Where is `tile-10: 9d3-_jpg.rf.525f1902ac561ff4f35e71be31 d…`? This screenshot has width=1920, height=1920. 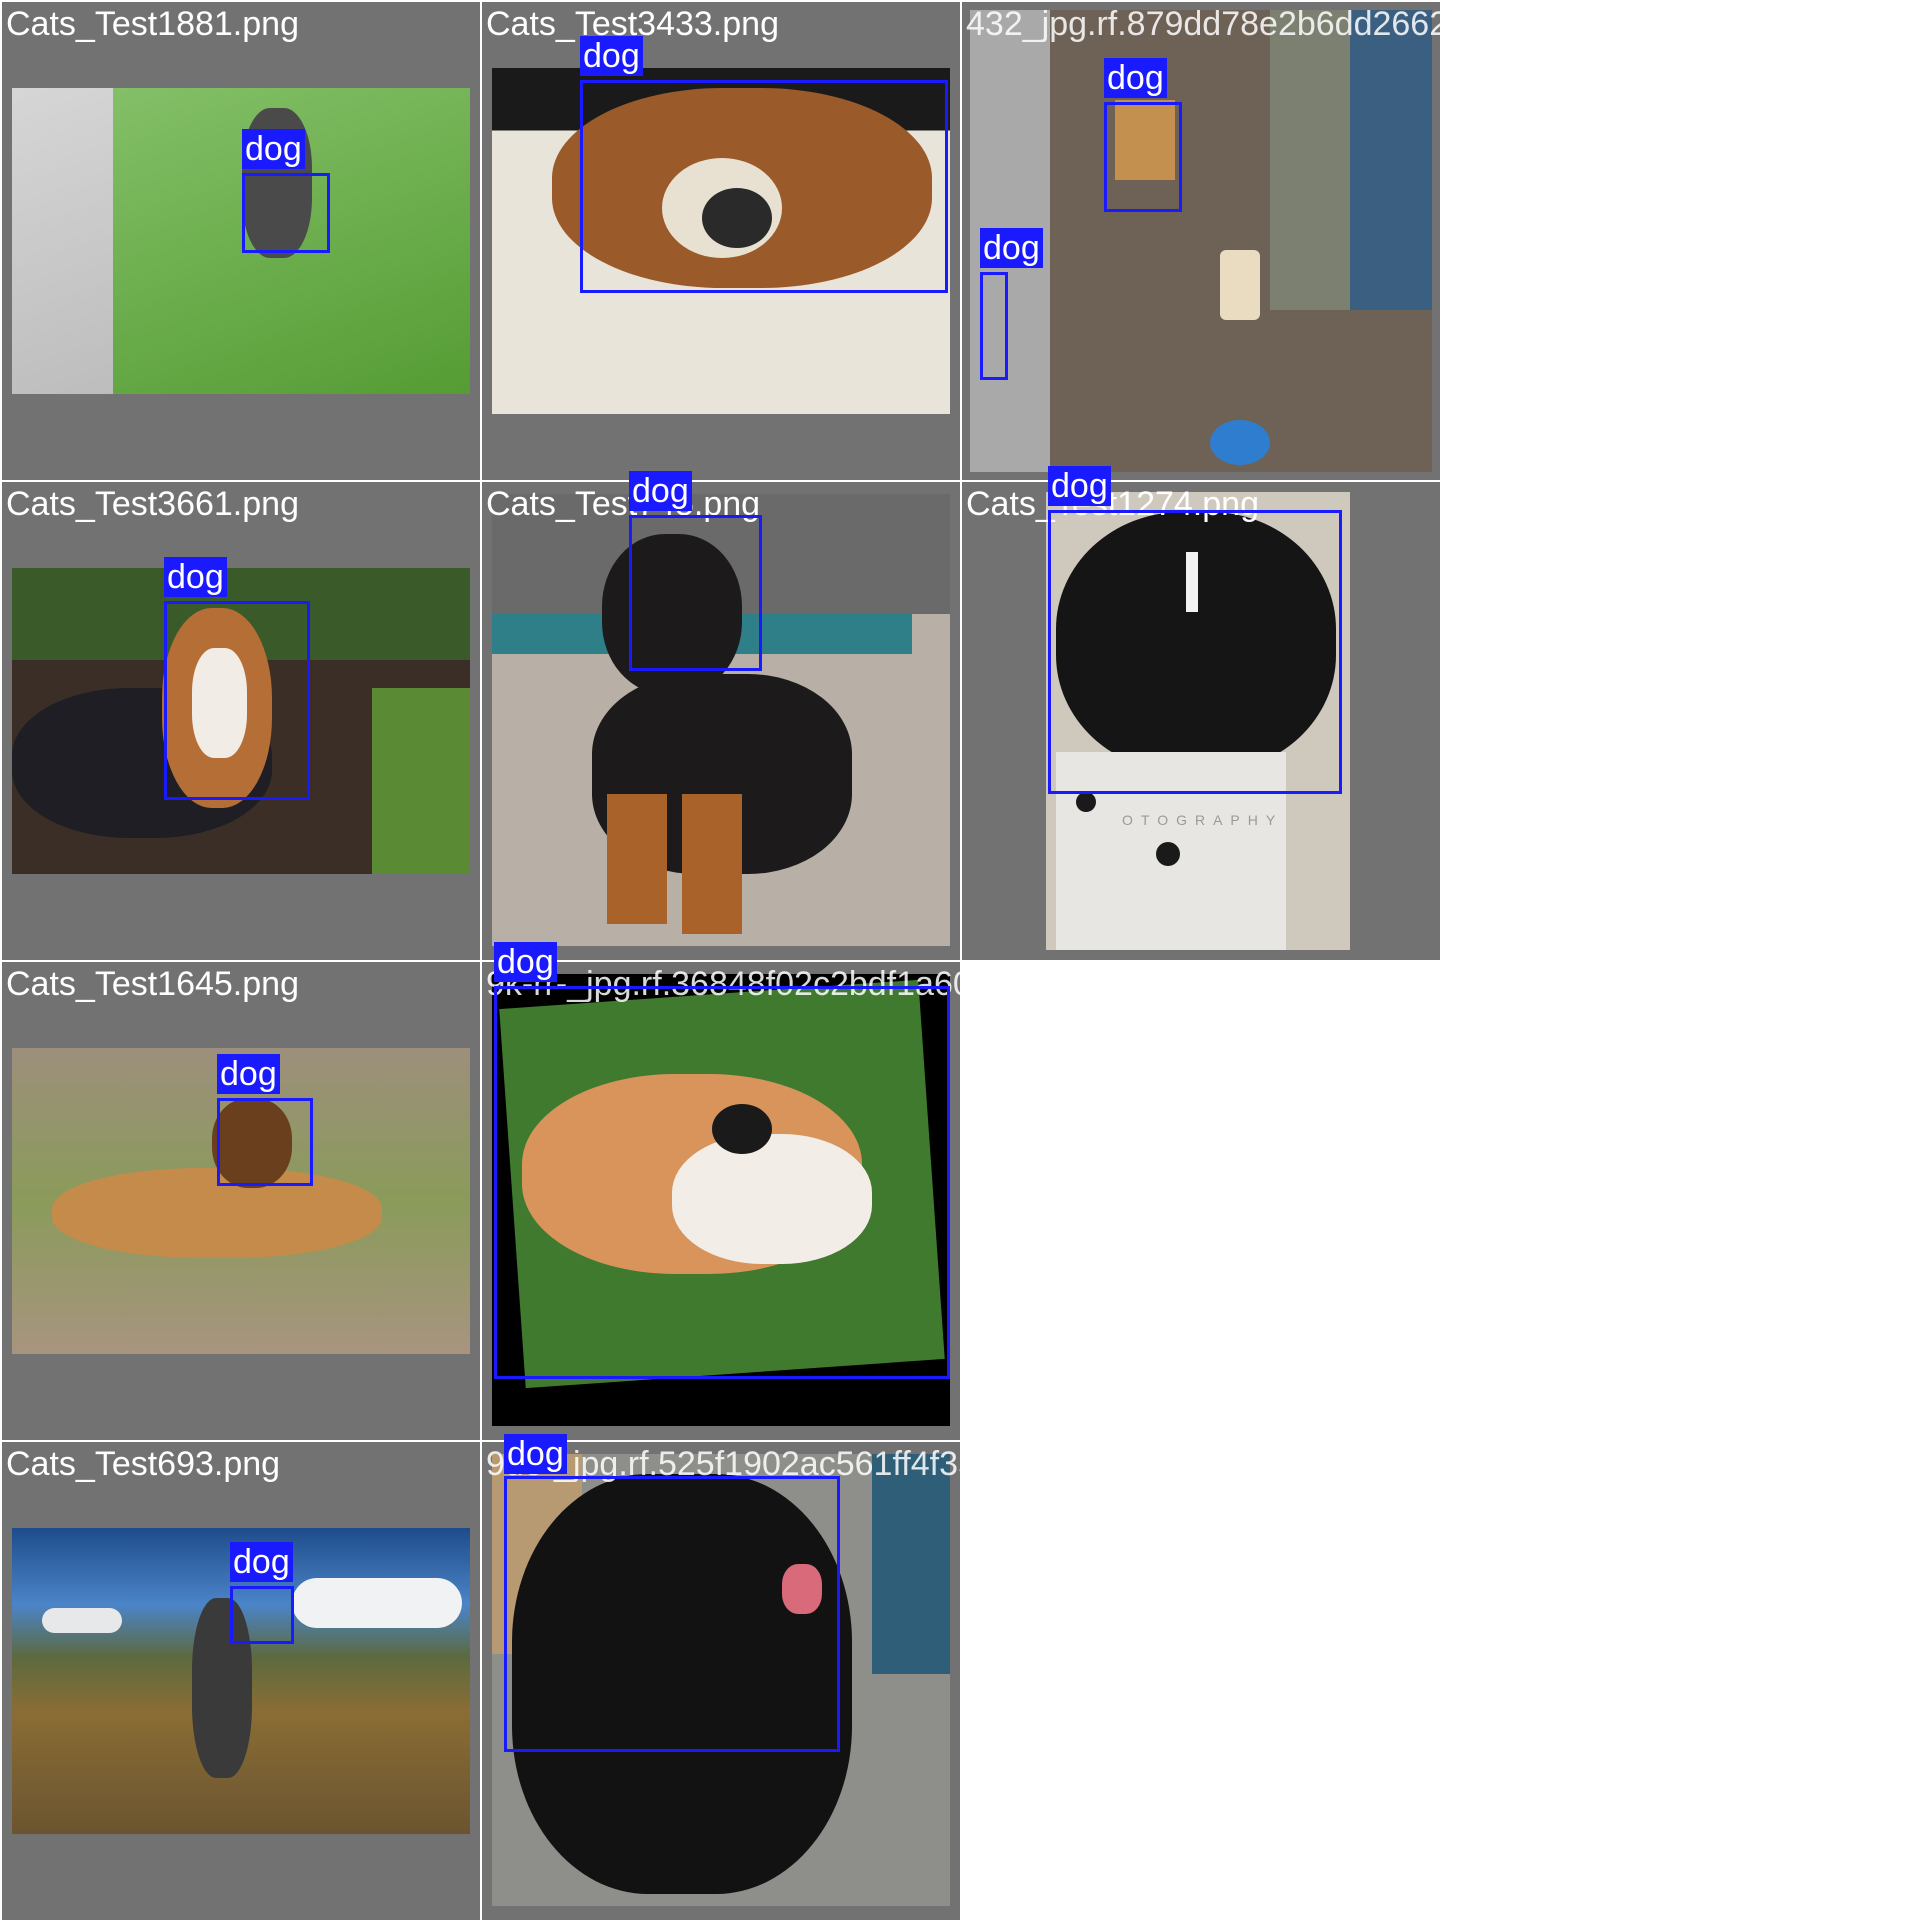 tile-10: 9d3-_jpg.rf.525f1902ac561ff4f35e71be31 d… is located at coordinates (795, 1677).